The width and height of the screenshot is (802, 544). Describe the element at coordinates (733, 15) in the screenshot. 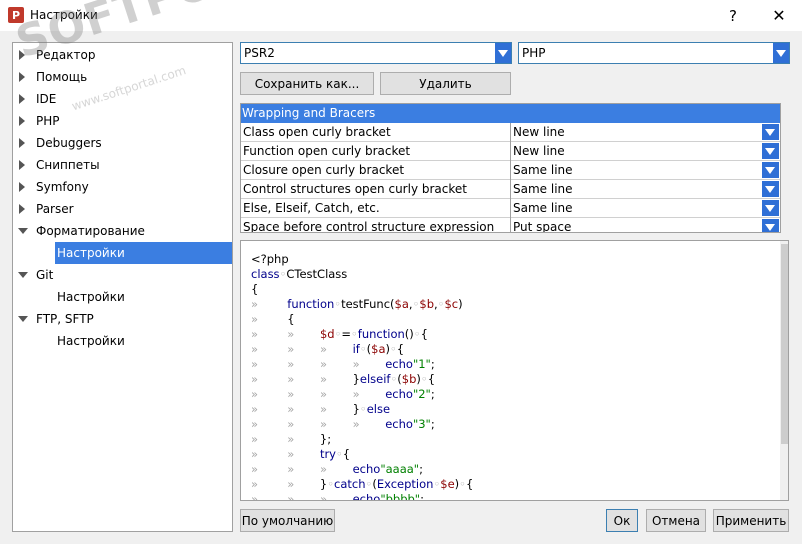

I see `help-button: ?` at that location.